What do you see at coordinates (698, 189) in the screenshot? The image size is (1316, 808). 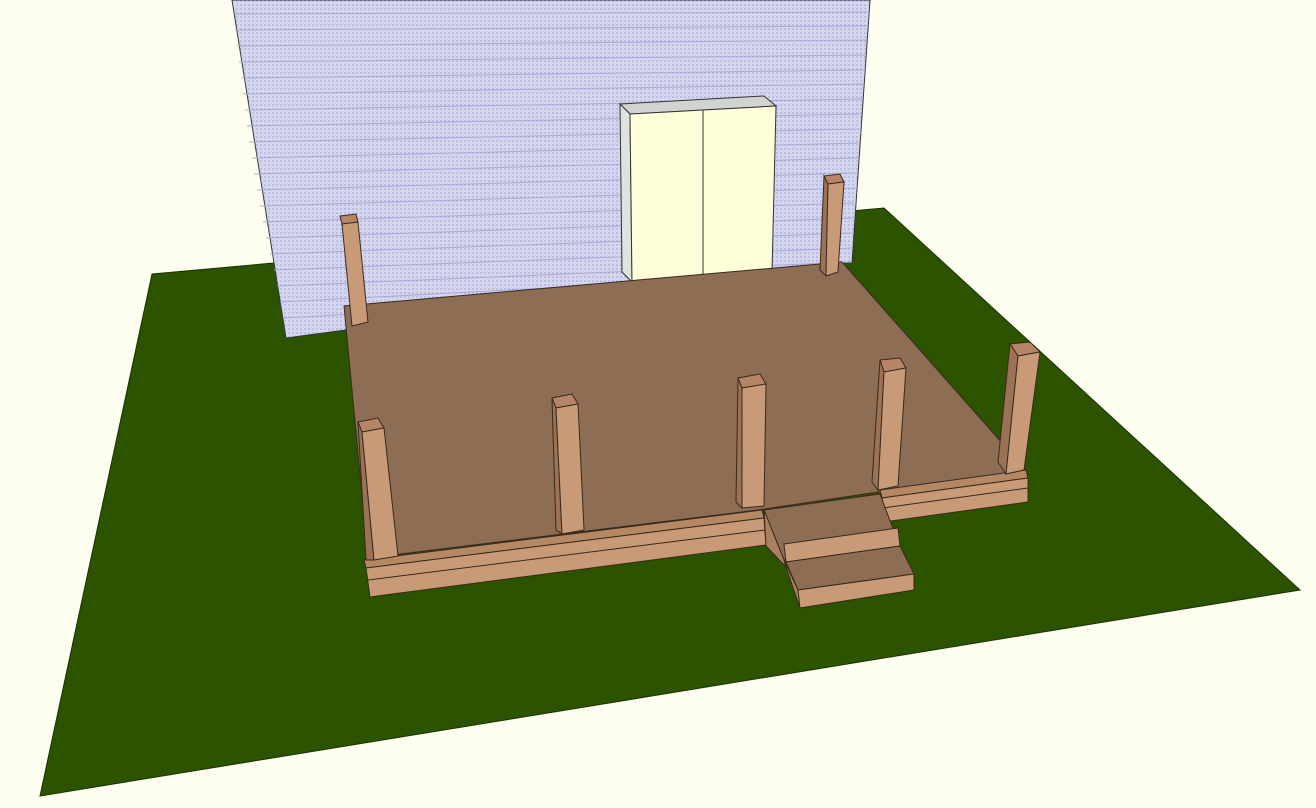 I see `patio-door` at bounding box center [698, 189].